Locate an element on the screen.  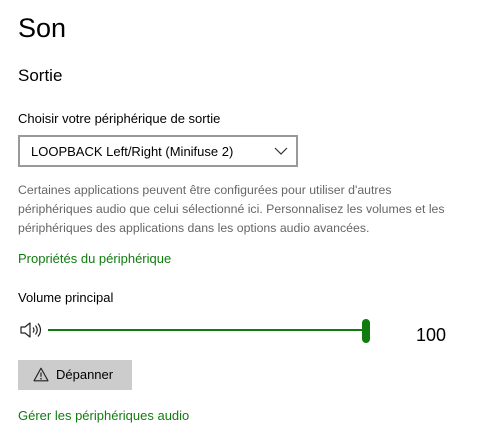
output-device-selected-value: LOOPBACK Left/Right (Minifuse 2) is located at coordinates (132, 151).